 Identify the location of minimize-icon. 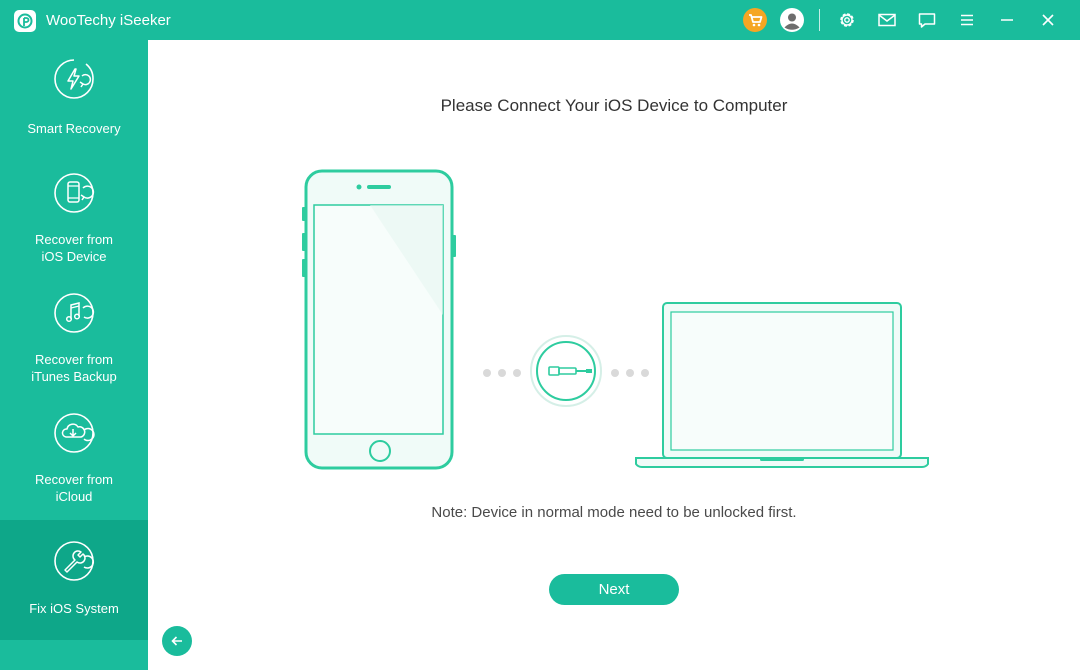
(1007, 20).